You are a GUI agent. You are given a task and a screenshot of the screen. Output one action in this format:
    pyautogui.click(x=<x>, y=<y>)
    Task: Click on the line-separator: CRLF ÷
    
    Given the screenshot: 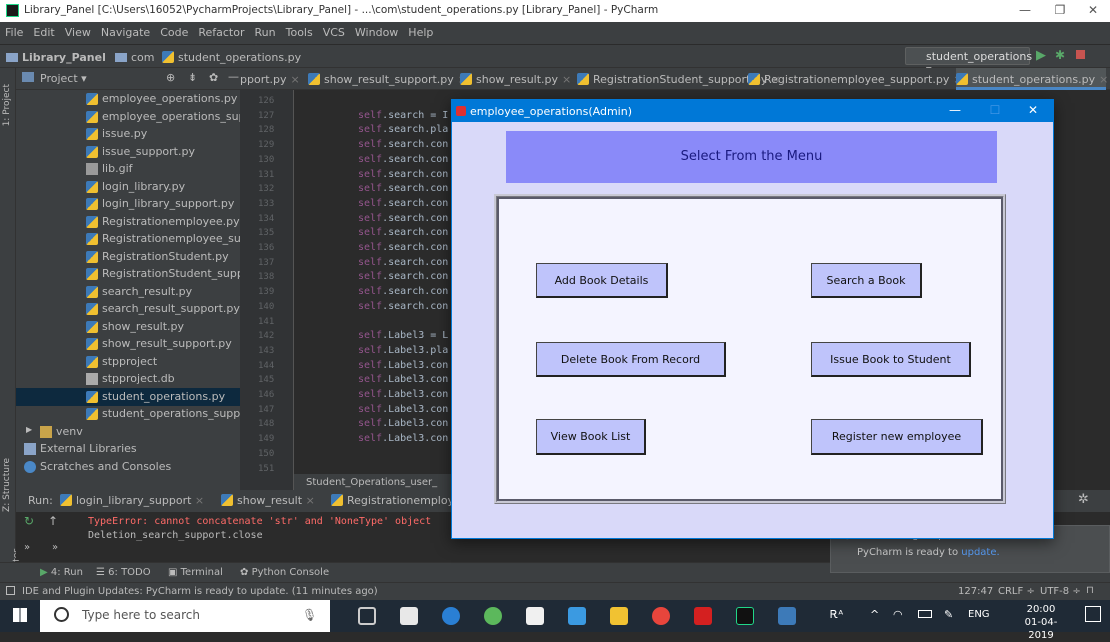 What is the action you would take?
    pyautogui.click(x=1016, y=591)
    